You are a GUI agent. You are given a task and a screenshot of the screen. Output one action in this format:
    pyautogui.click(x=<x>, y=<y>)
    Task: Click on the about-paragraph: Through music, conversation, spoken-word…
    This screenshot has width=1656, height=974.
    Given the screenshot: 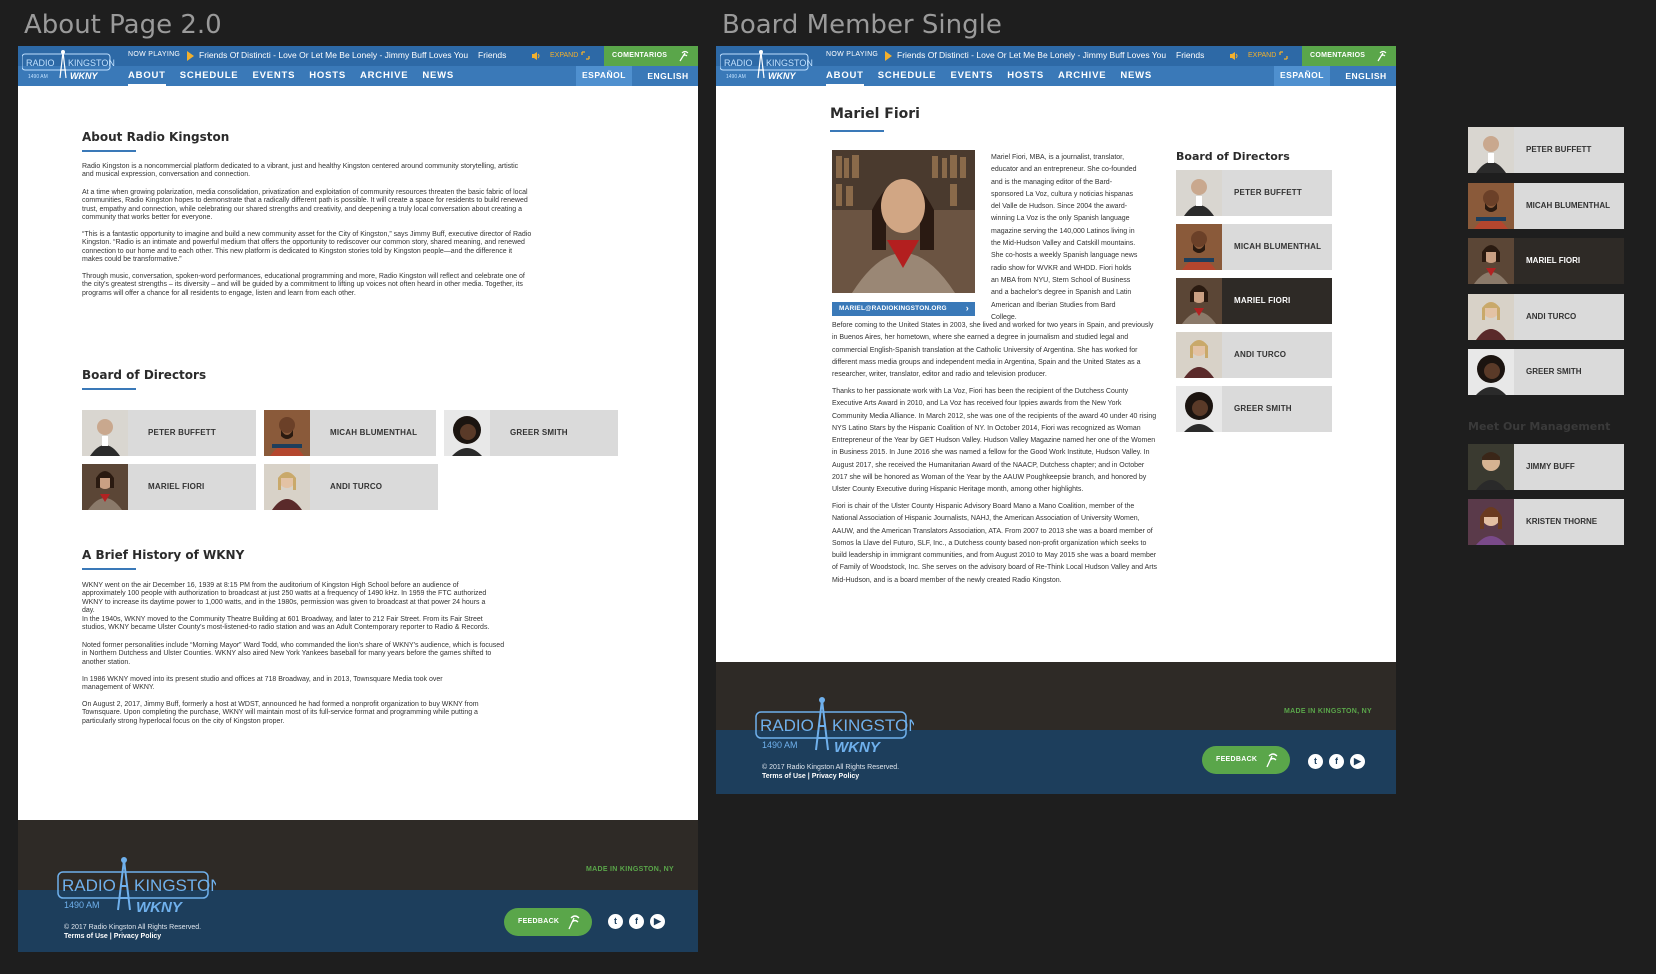 What is the action you would take?
    pyautogui.click(x=303, y=285)
    